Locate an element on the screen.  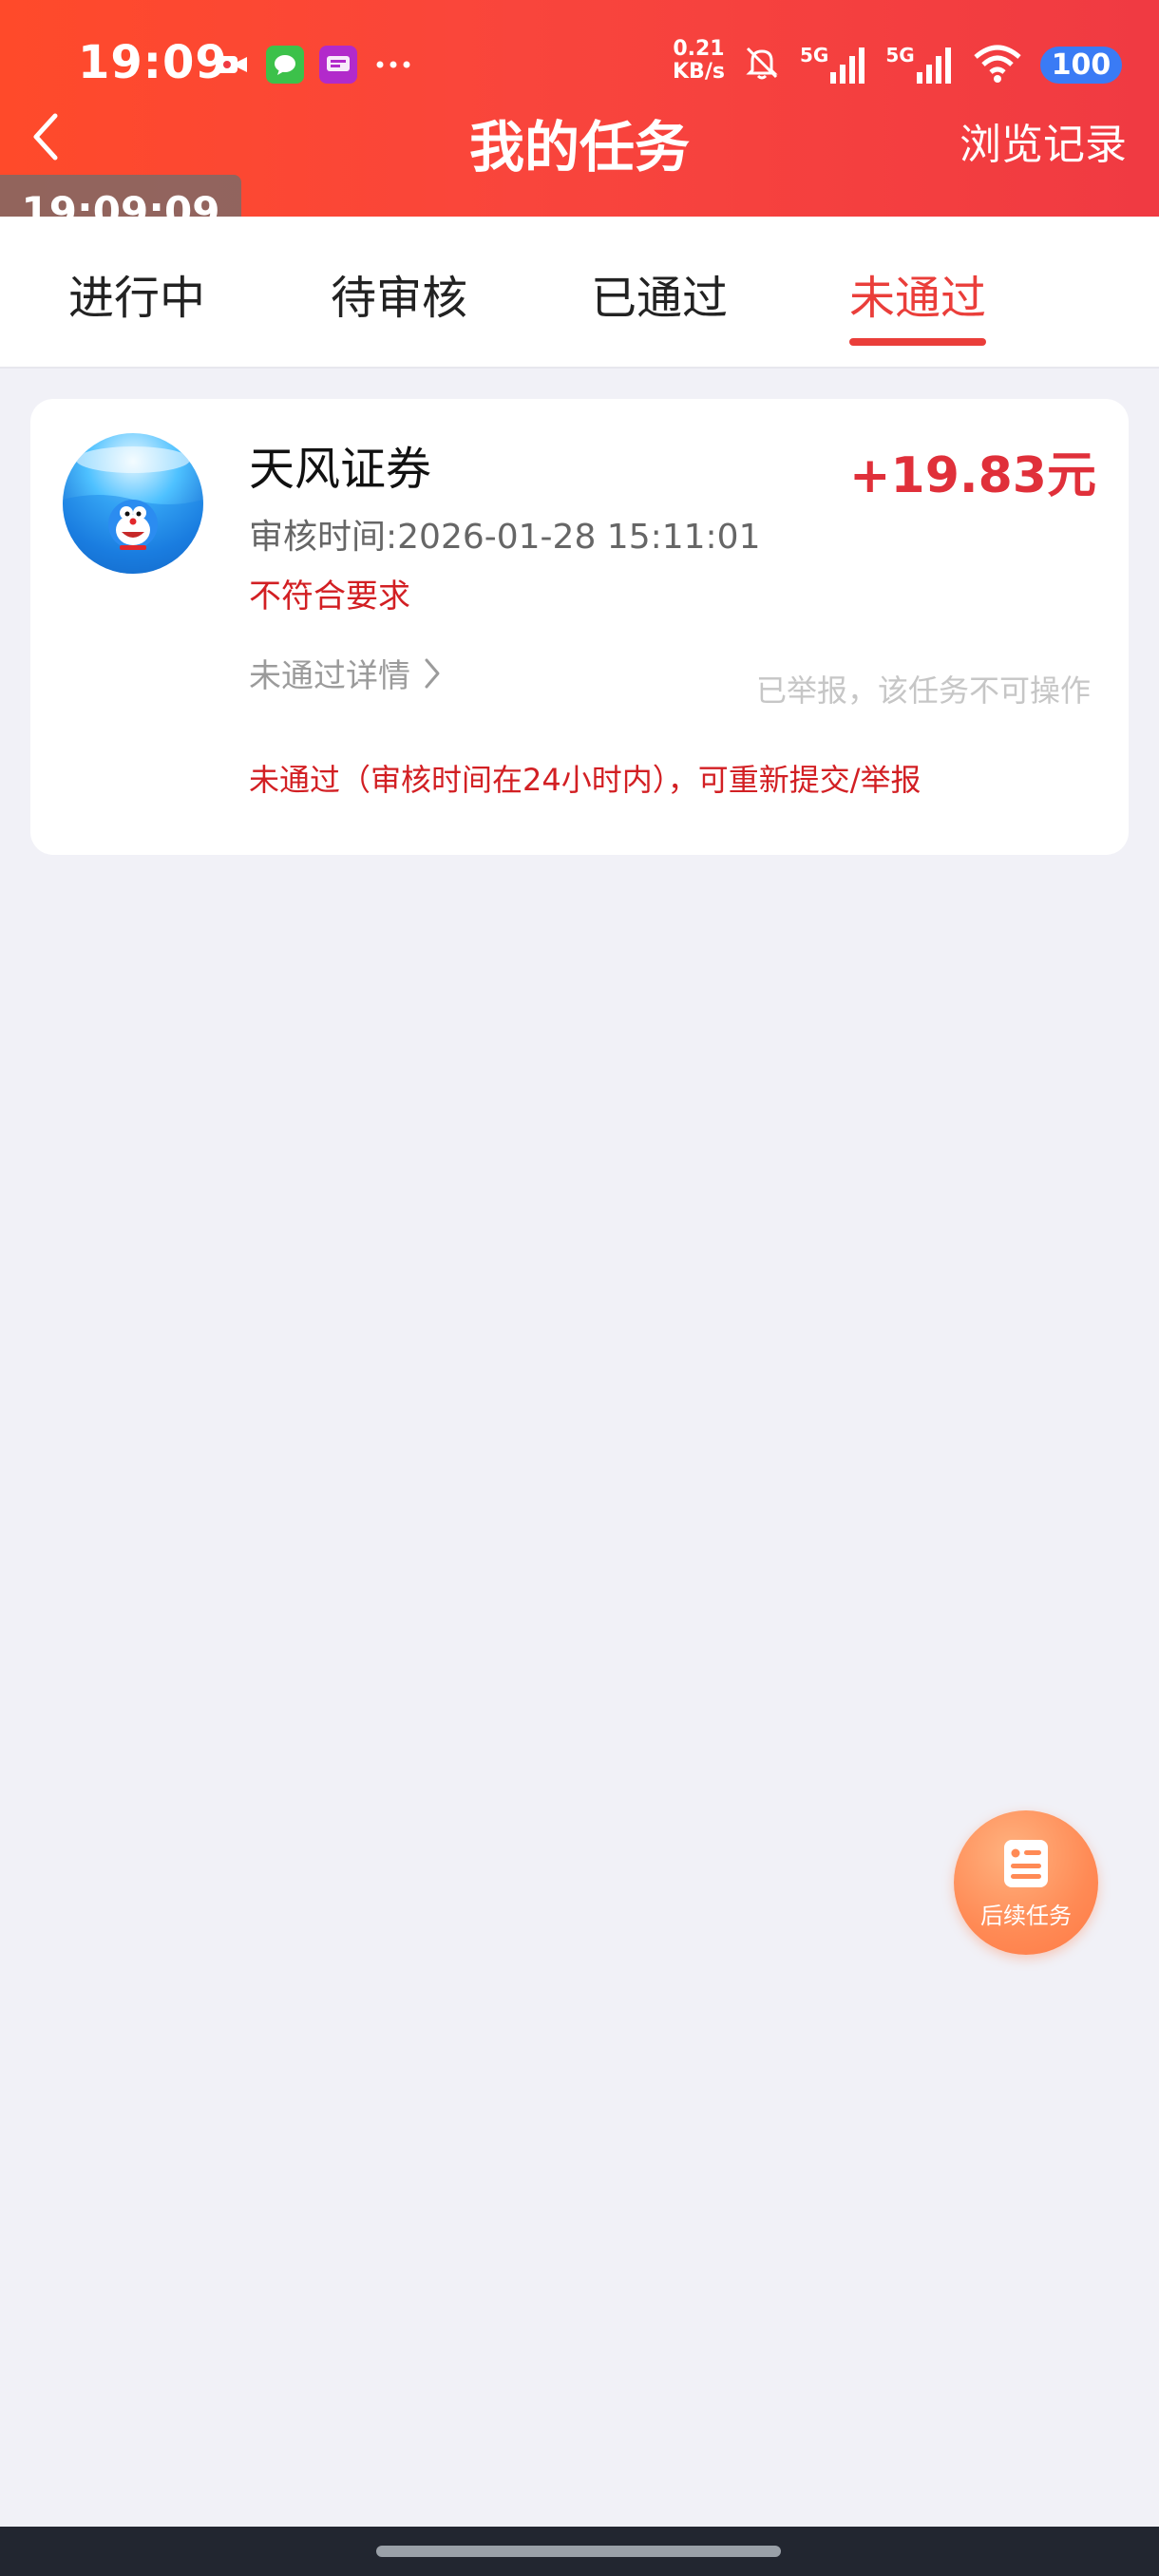
rejection-detail-label: 未通过详情 is located at coordinates (329, 676).